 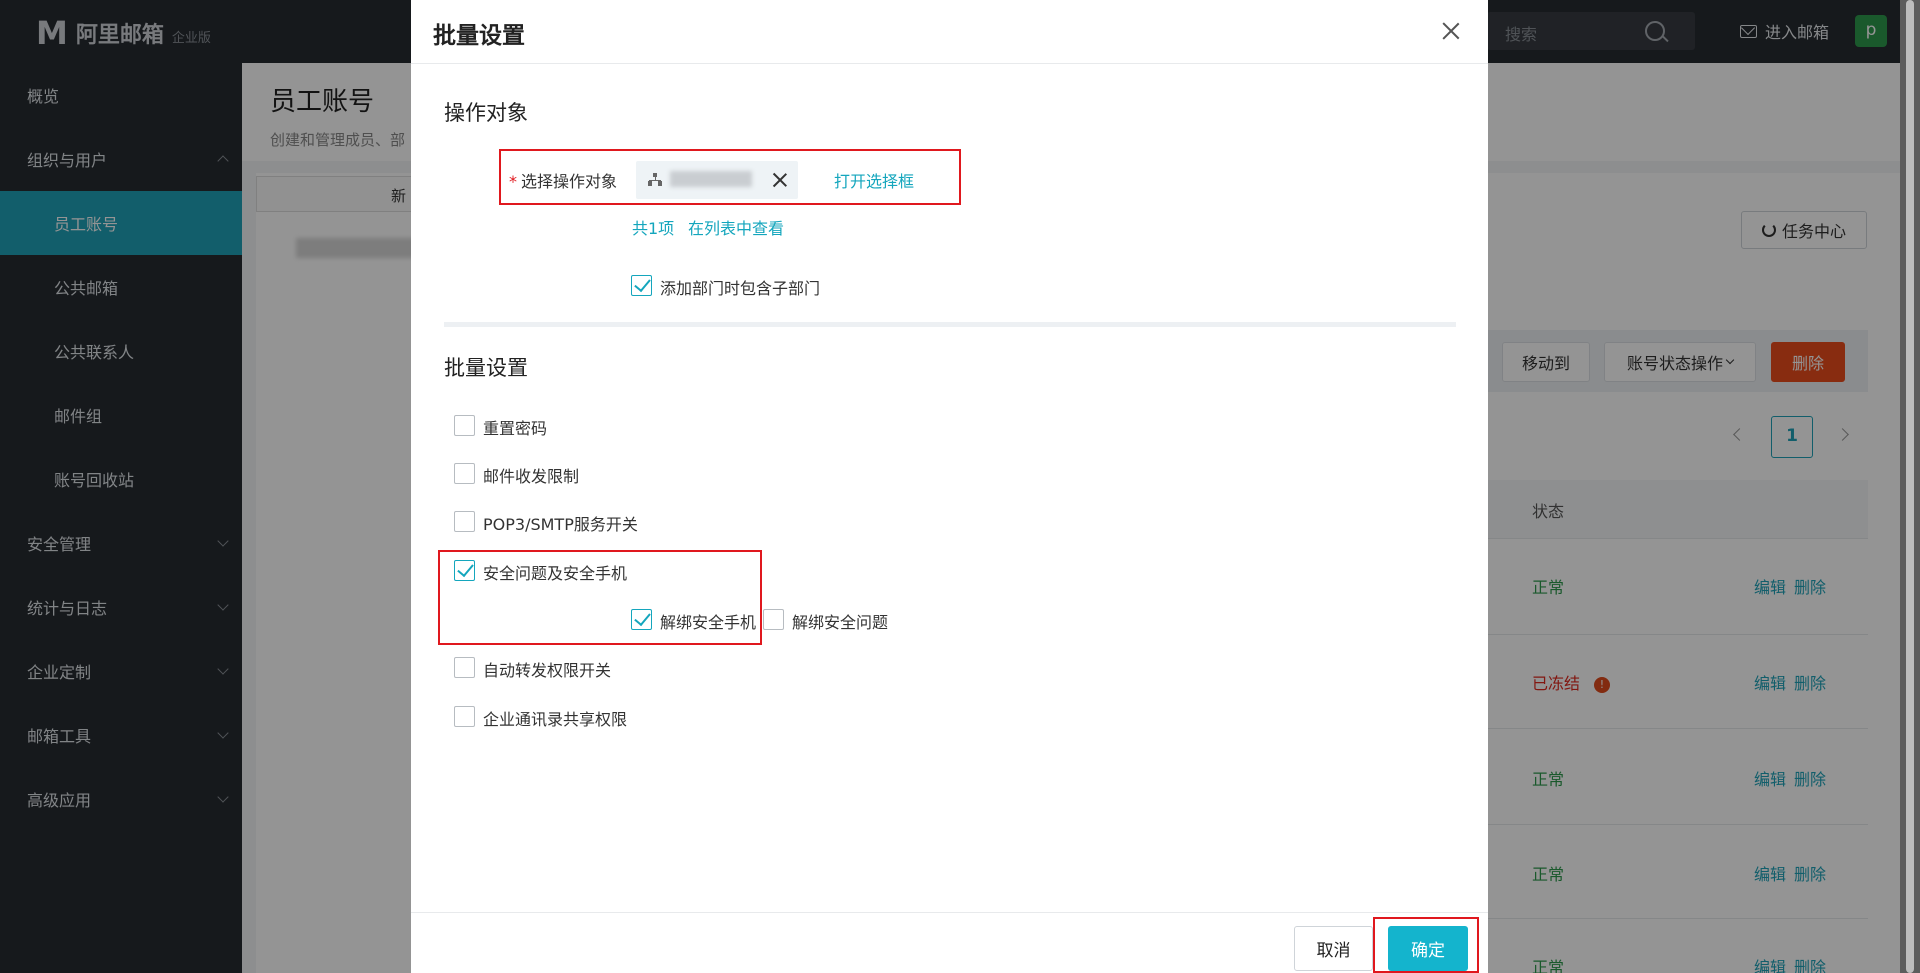 What do you see at coordinates (641, 619) in the screenshot?
I see `unbind-phone-checkbox` at bounding box center [641, 619].